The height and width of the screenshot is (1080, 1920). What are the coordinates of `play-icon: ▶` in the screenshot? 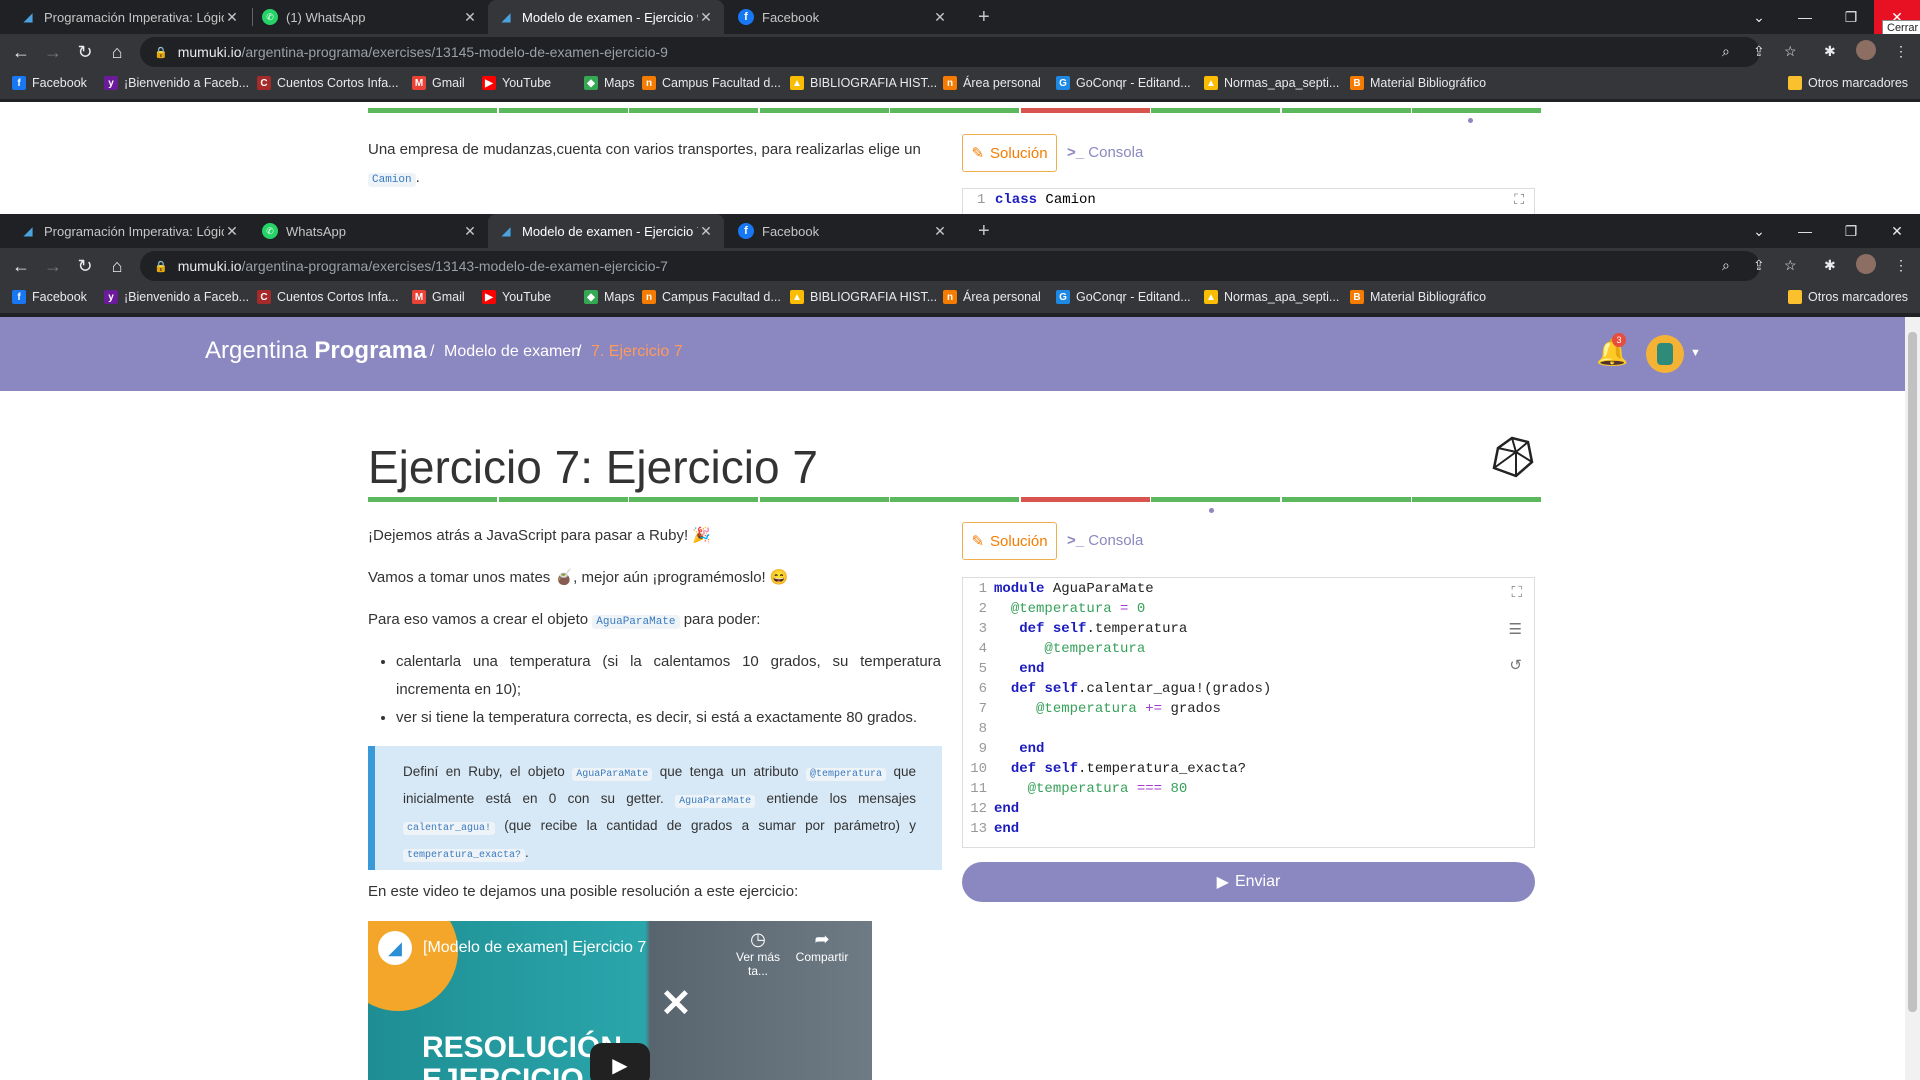 It's located at (620, 1061).